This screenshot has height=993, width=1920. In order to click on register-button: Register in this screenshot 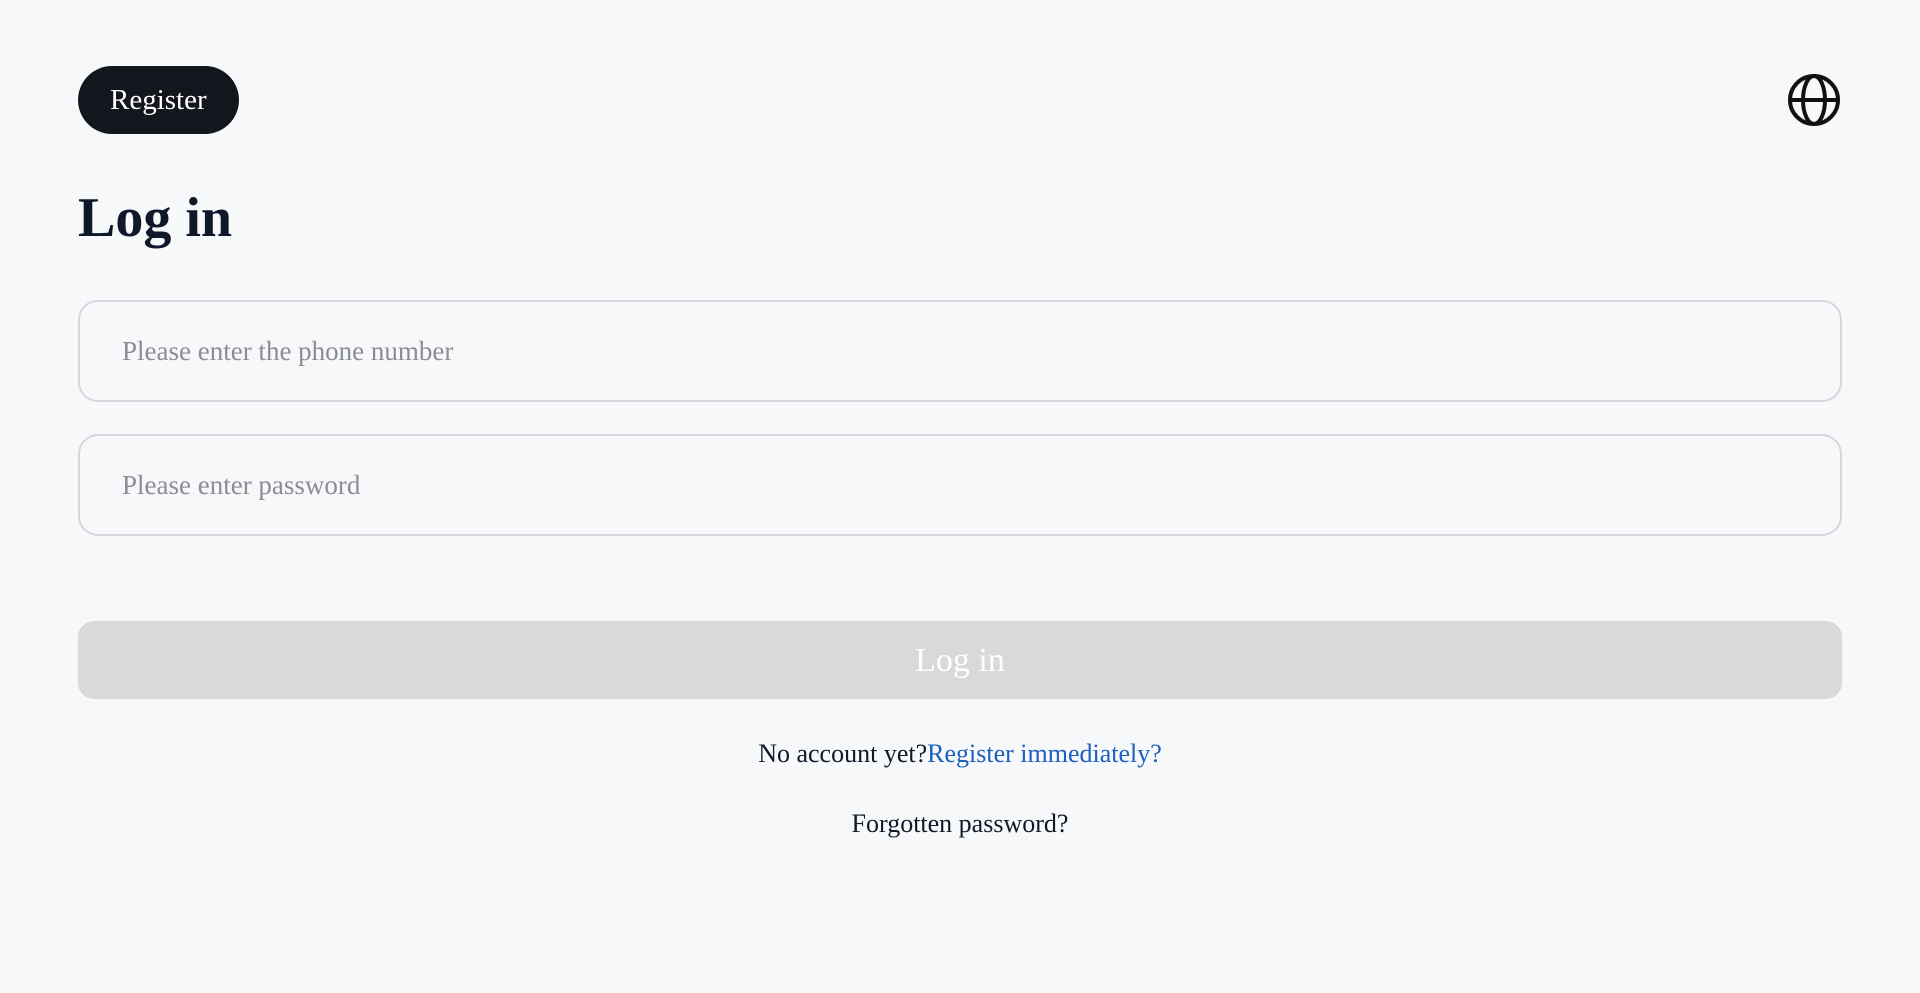, I will do `click(158, 100)`.